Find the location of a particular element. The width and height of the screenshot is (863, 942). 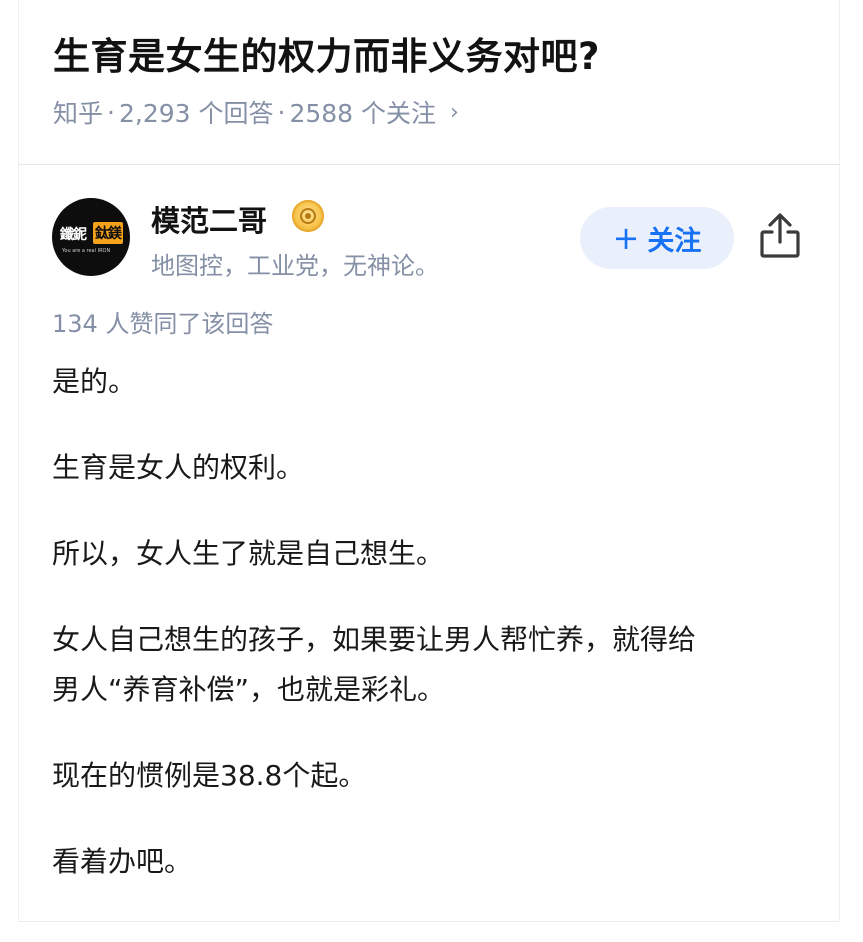

answer-paragraph: 是的。 is located at coordinates (94, 381).